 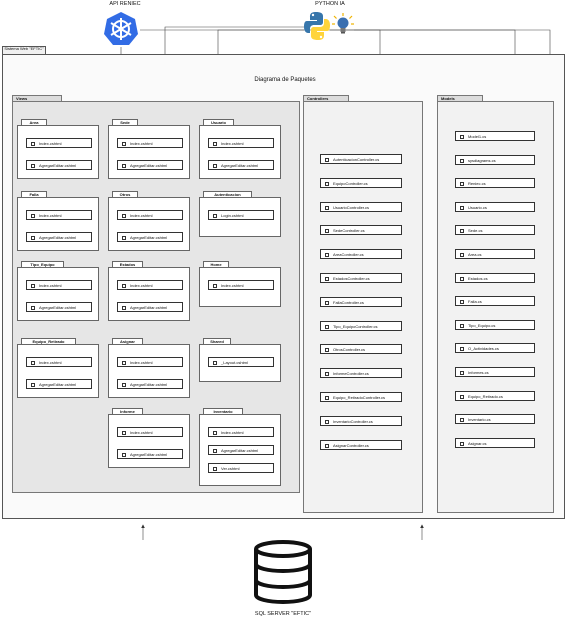 I want to click on subpackage-tab: Shared, so click(x=217, y=341).